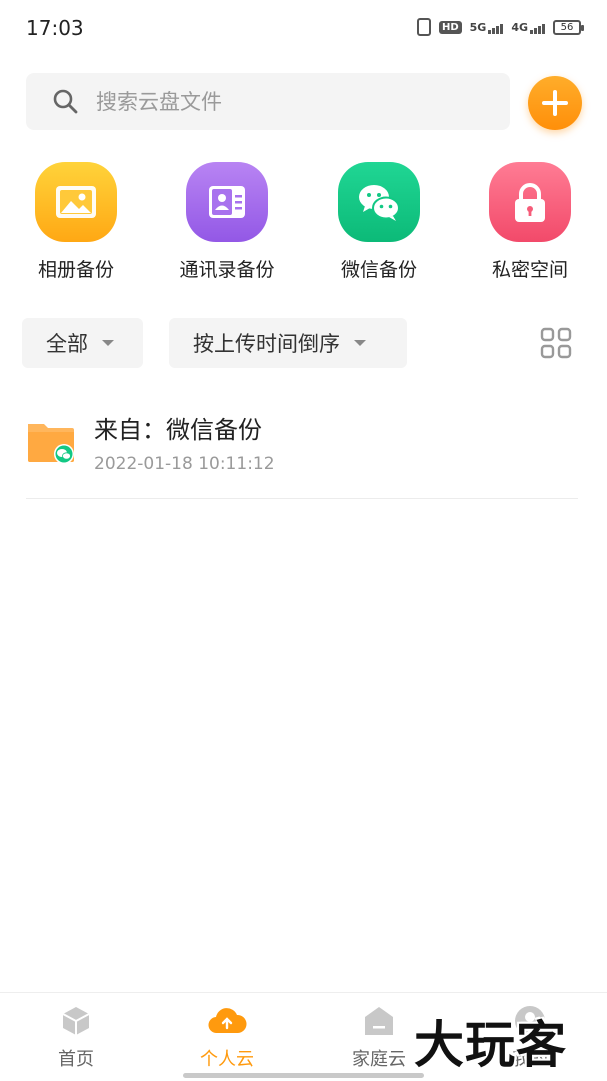 Image resolution: width=607 pixels, height=1081 pixels. I want to click on type-filter-dropdown: 全部, so click(82, 343).